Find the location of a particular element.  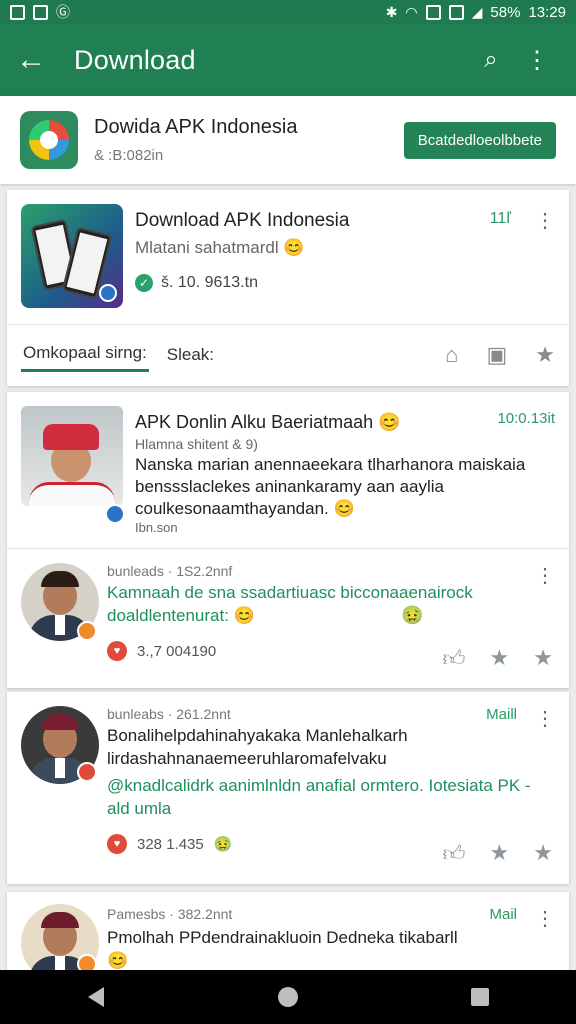

comment-stats: ♥ 3.,7 004190 is located at coordinates (161, 651).